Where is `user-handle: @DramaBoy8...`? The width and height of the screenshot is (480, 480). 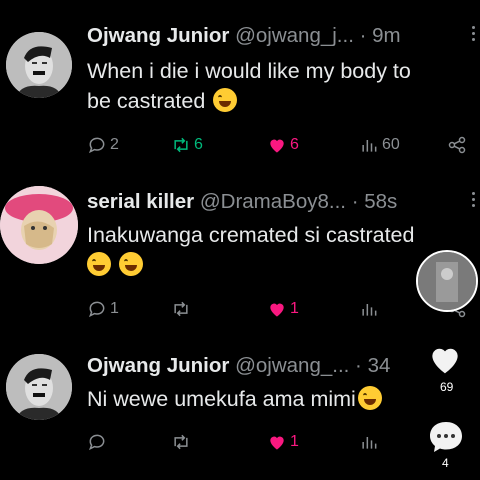 user-handle: @DramaBoy8... is located at coordinates (273, 201).